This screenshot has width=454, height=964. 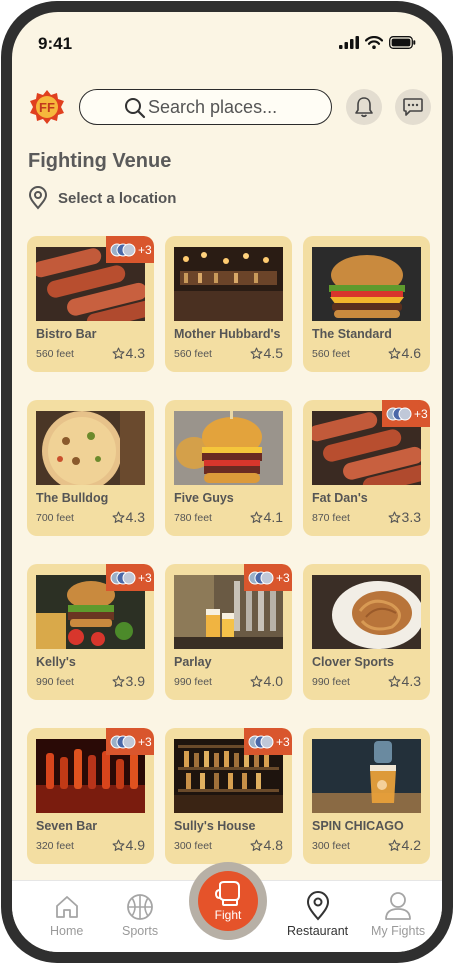 What do you see at coordinates (215, 826) in the screenshot?
I see `venue-name: Sully's House` at bounding box center [215, 826].